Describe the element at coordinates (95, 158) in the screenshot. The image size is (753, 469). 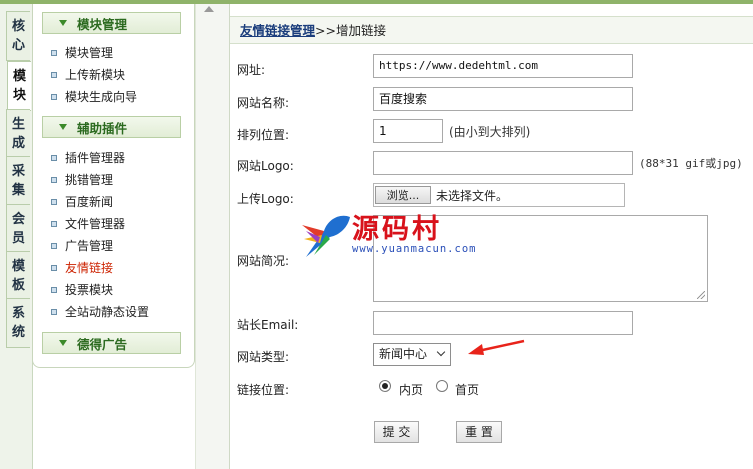
I see `sidebar-item-label: 插件管理器` at that location.